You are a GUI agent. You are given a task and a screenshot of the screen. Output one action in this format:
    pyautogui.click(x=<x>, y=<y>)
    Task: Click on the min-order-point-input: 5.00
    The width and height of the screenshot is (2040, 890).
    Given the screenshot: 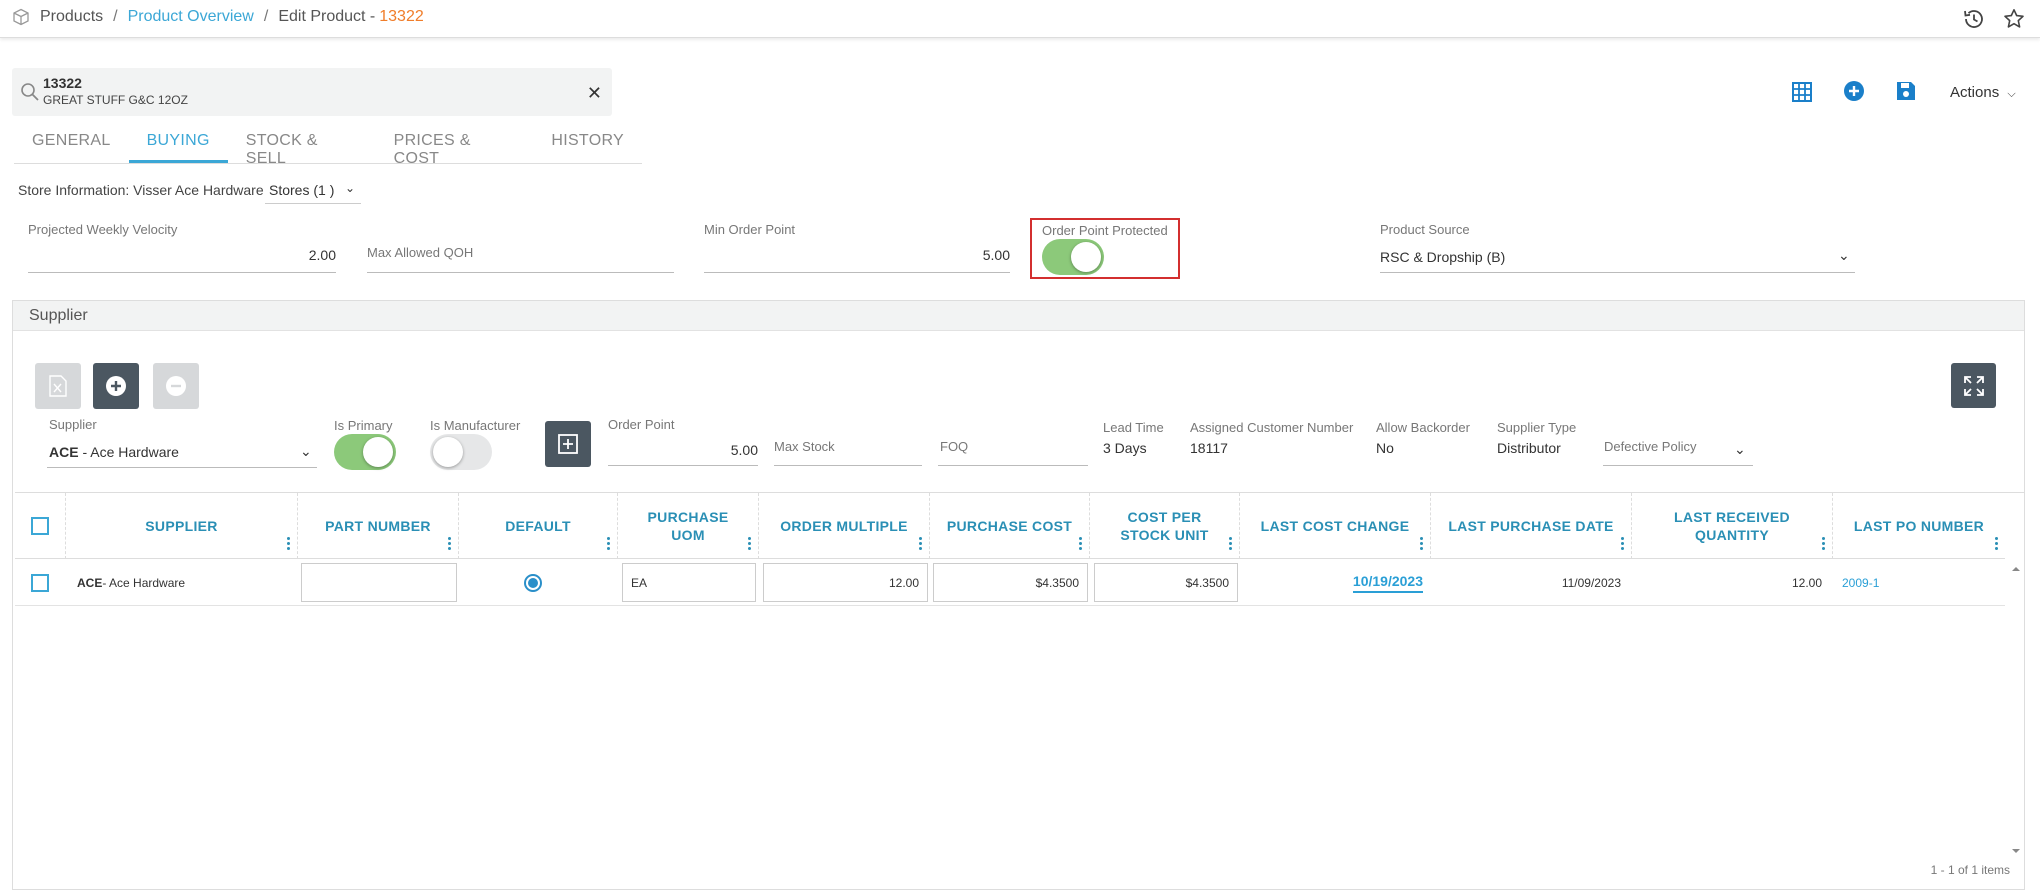 What is the action you would take?
    pyautogui.click(x=857, y=255)
    